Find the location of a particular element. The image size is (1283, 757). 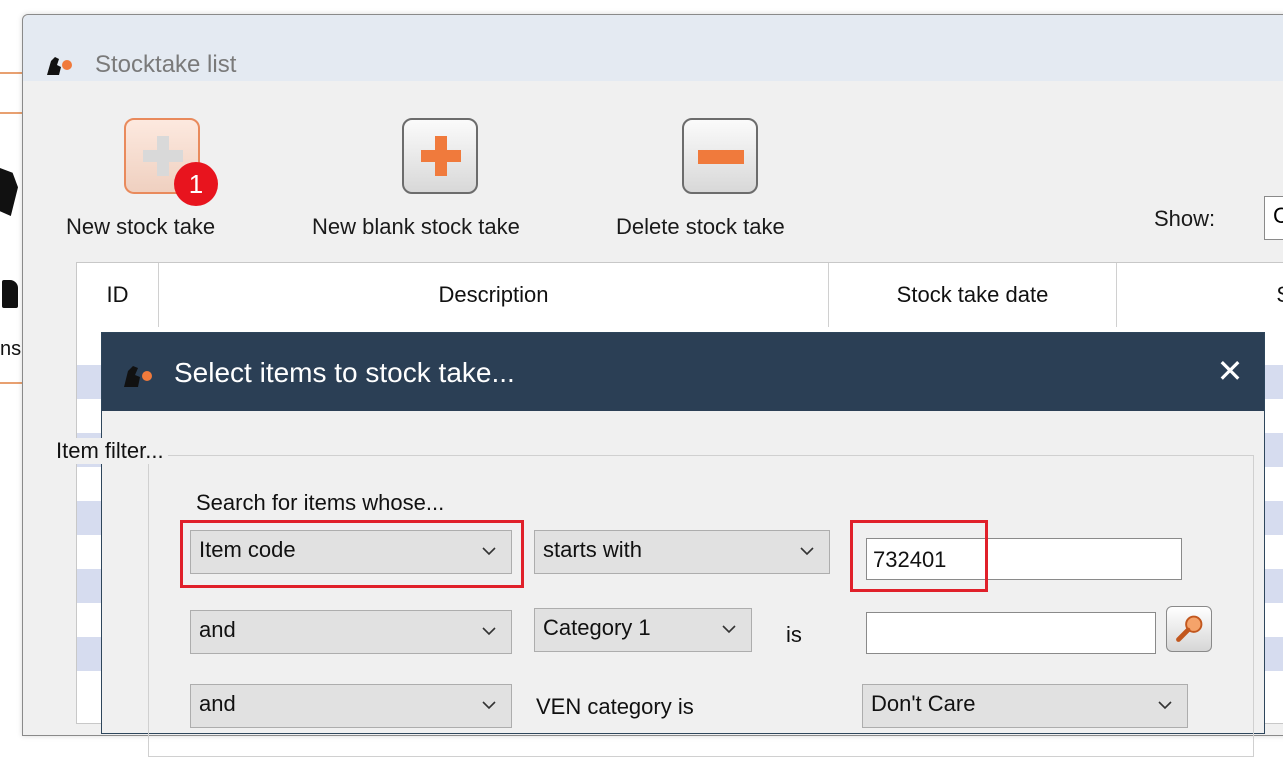

column-header-description: Description is located at coordinates (494, 295).